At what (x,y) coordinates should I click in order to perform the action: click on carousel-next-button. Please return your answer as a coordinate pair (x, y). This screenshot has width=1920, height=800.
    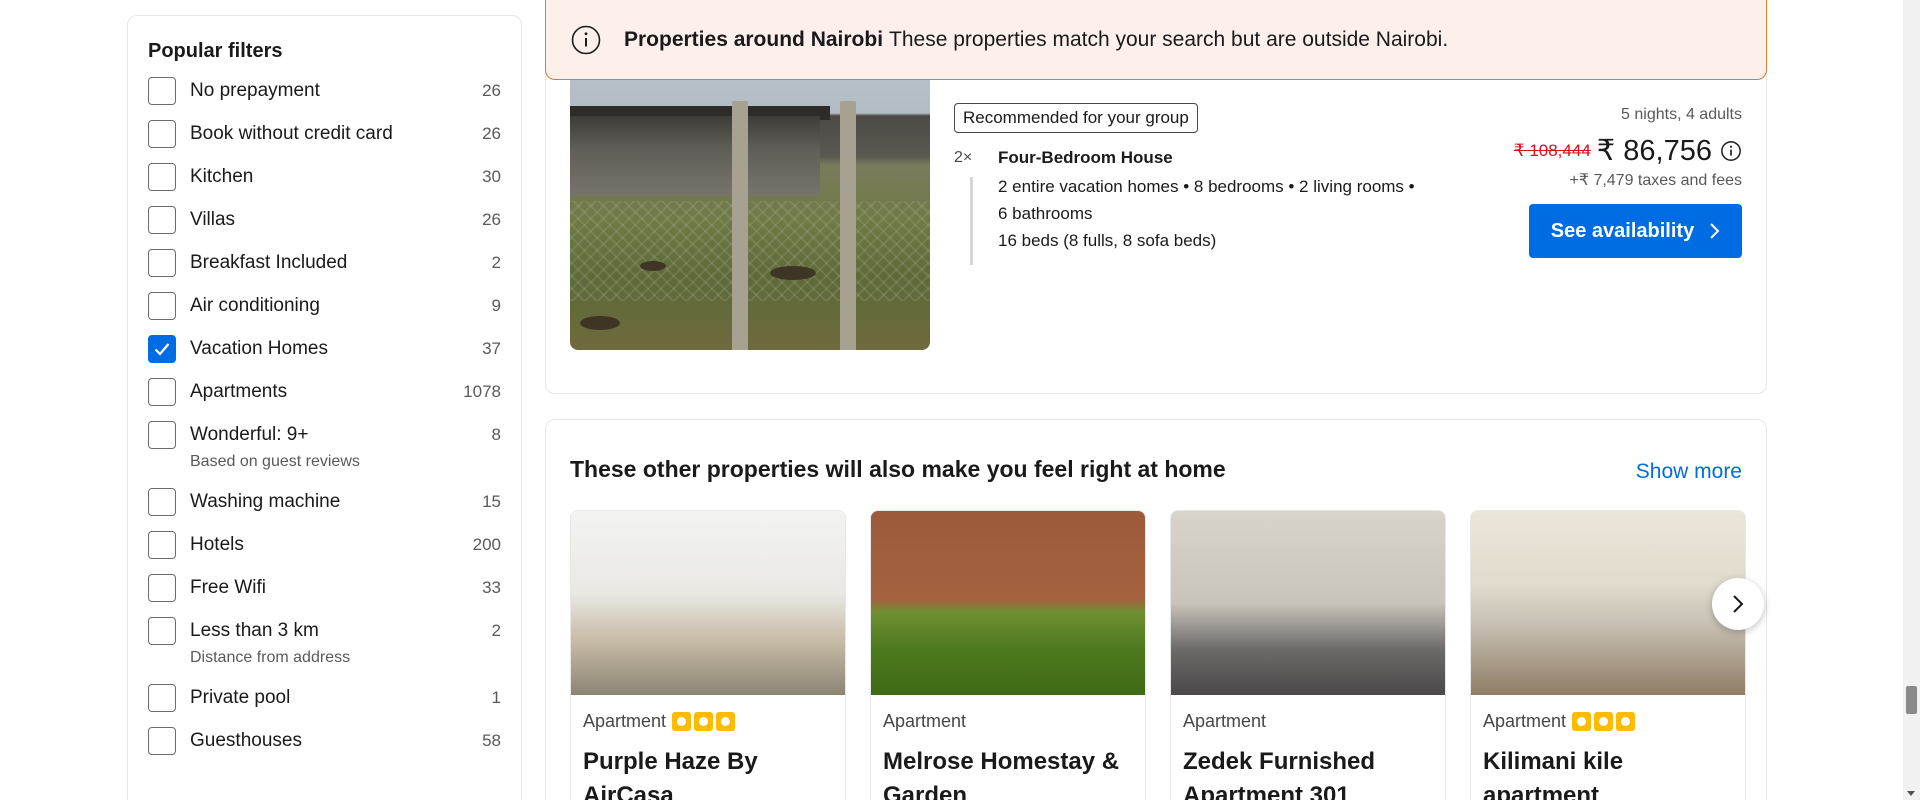
    Looking at the image, I should click on (1738, 604).